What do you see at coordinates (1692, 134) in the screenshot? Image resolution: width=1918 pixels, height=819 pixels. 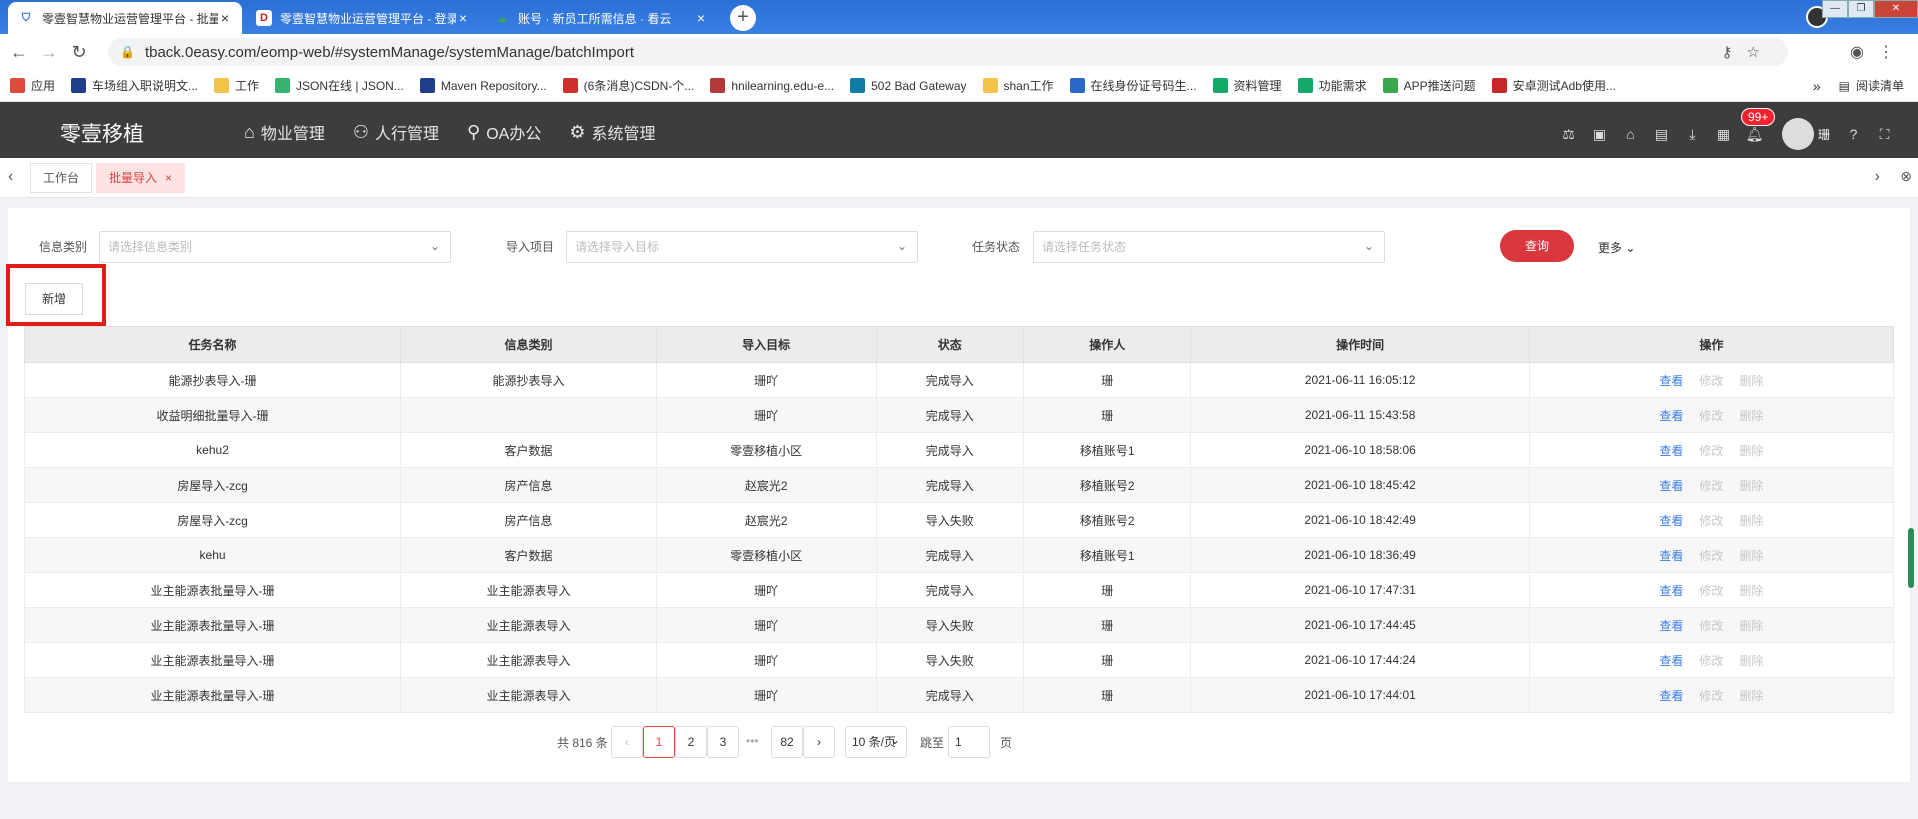 I see `download-icon: ⤓` at bounding box center [1692, 134].